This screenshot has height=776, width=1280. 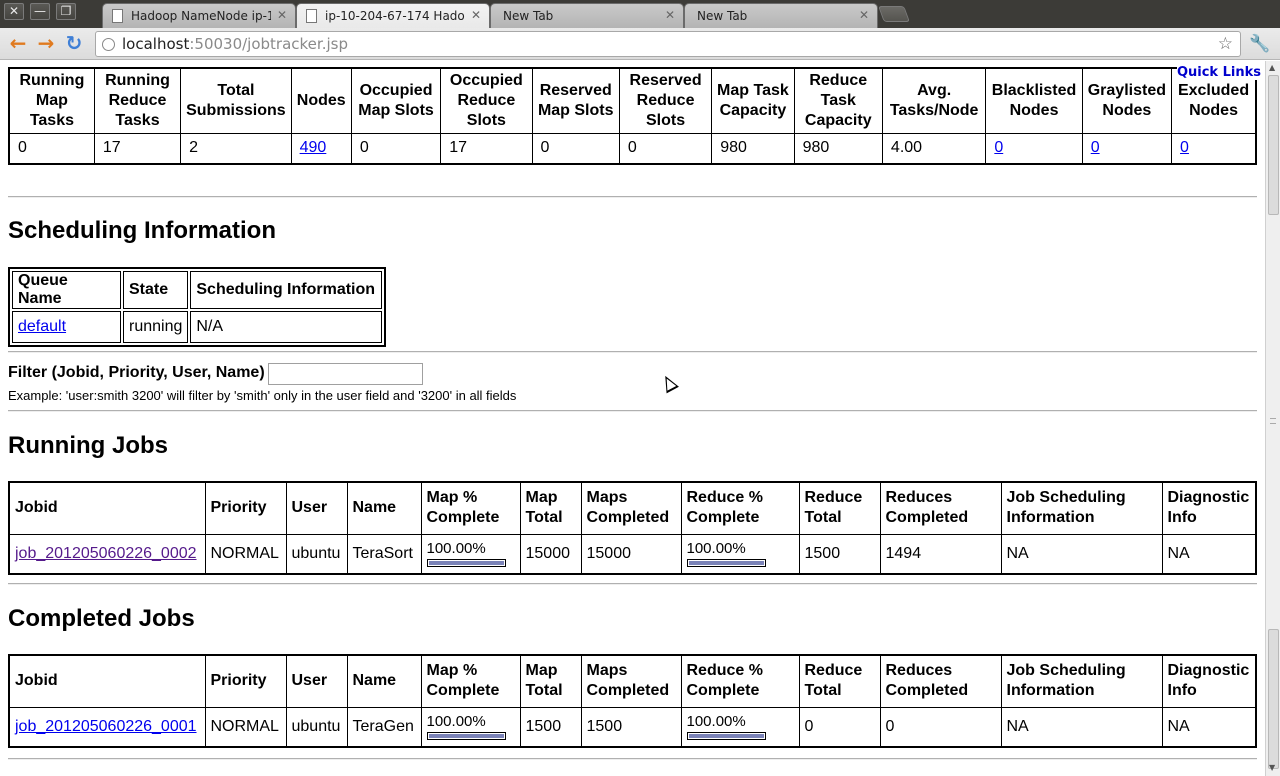 I want to click on browser-tab-namenode: Hadoop NameNode ip-10- ✕, so click(x=199, y=15).